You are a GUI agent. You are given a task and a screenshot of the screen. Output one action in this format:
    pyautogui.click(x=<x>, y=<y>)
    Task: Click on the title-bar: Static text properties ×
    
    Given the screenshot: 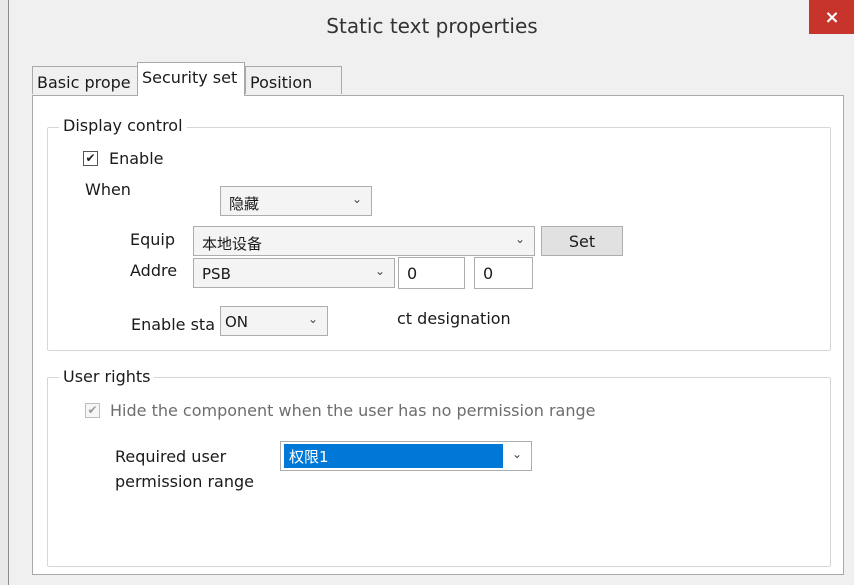 What is the action you would take?
    pyautogui.click(x=431, y=26)
    